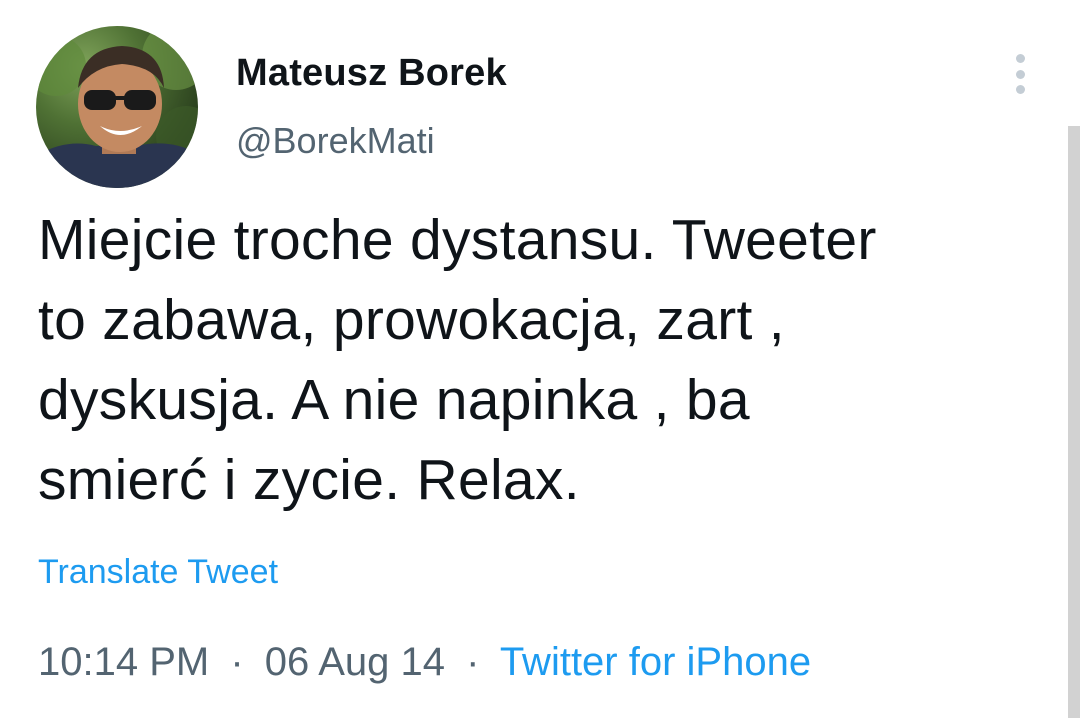 The image size is (1080, 718). I want to click on more-options-button, so click(1020, 74).